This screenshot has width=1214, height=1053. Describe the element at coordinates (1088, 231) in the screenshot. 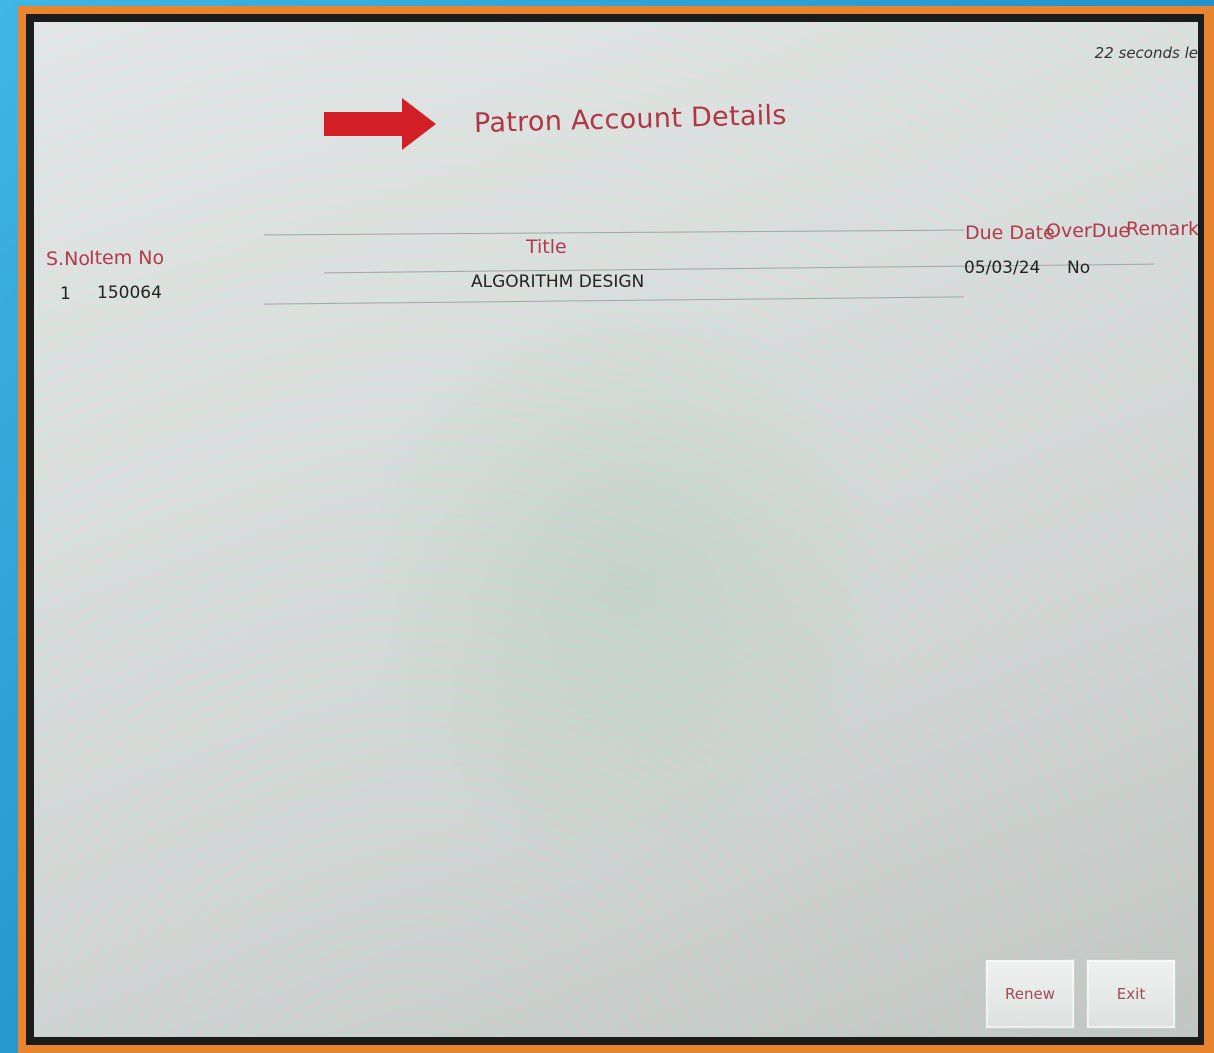

I see `column-header-overdue: OverDue` at that location.